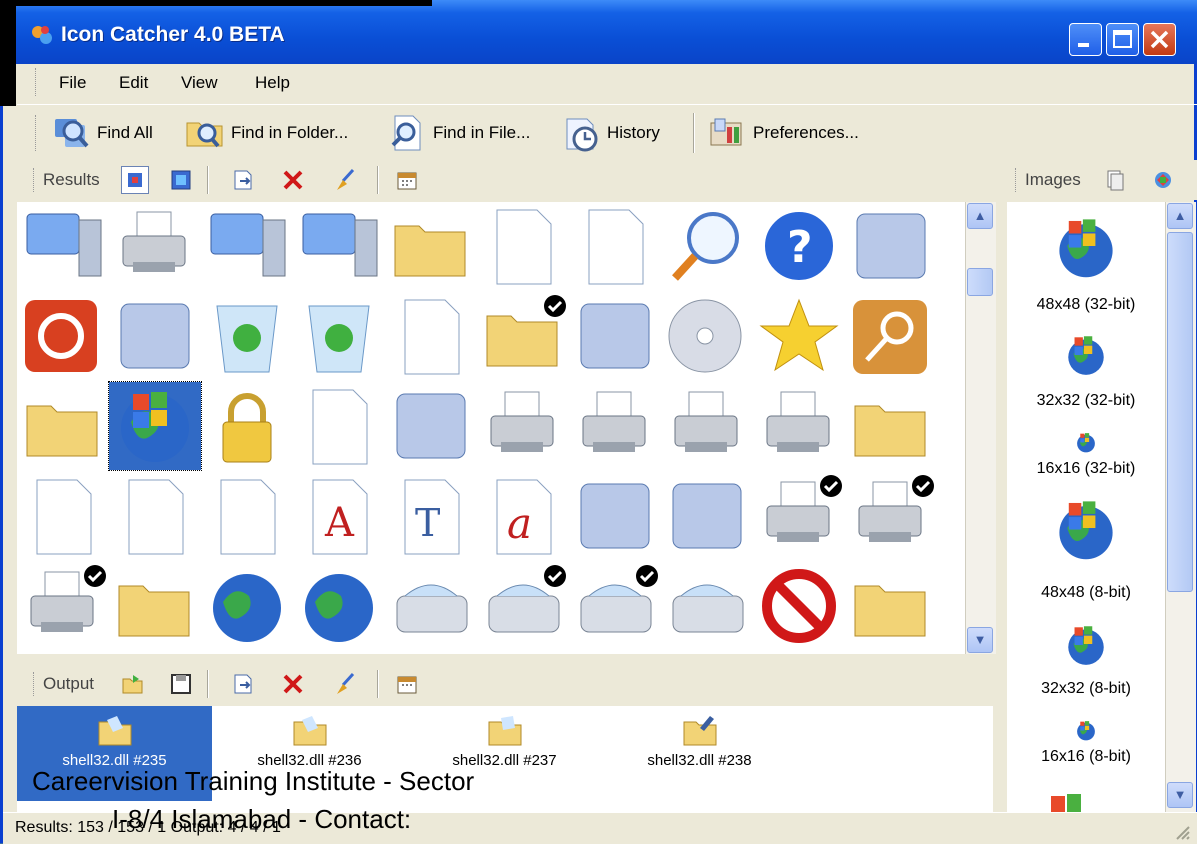  What do you see at coordinates (339, 516) in the screenshot?
I see `result-icon-cell: A` at bounding box center [339, 516].